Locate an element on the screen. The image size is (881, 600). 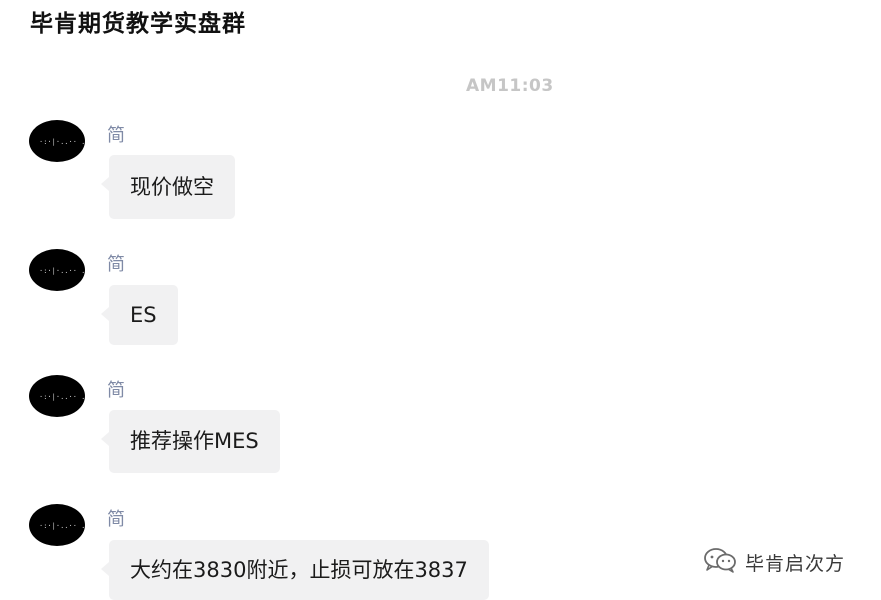
wechat-official-account-icon is located at coordinates (720, 562).